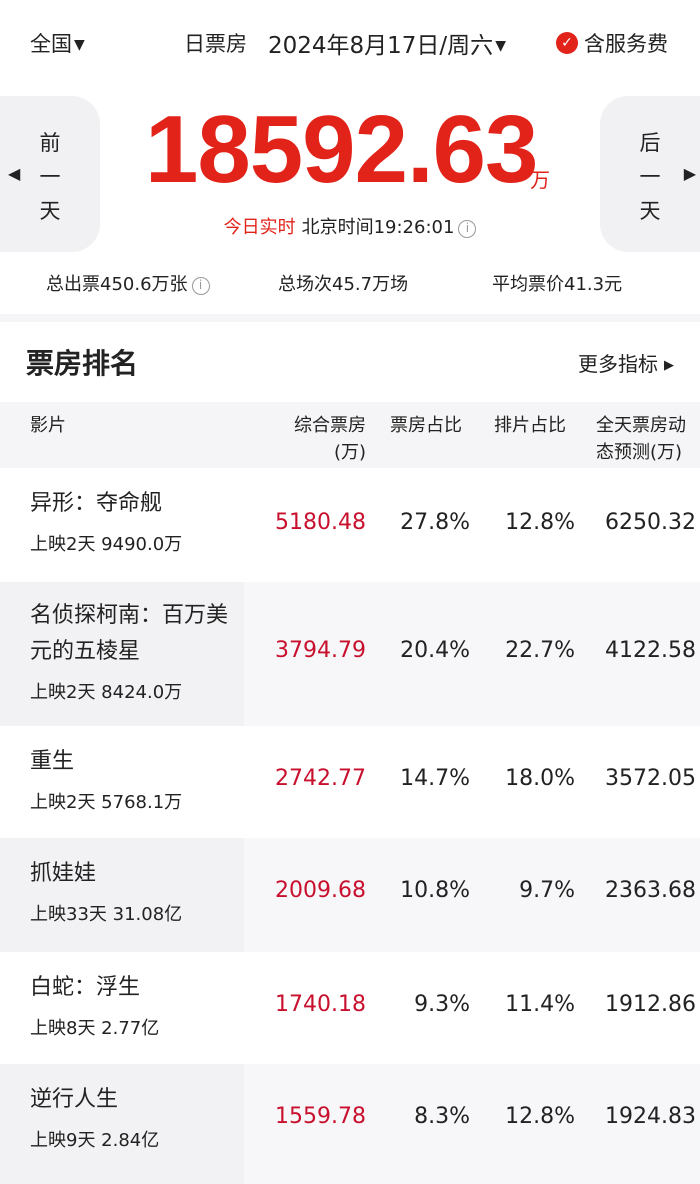  I want to click on current-time: 19:26:01, so click(414, 227).